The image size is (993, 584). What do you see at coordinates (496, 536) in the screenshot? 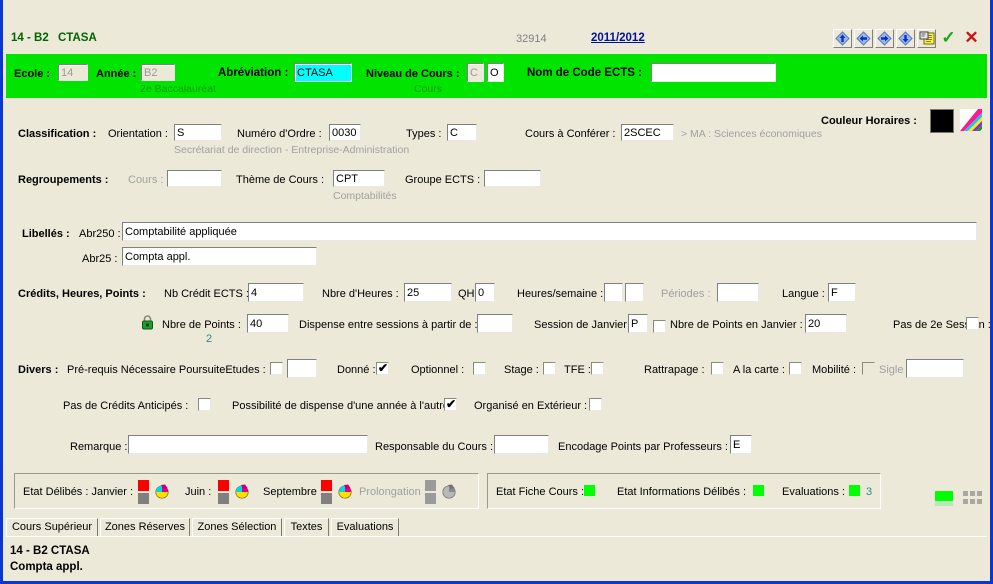
I see `tab-separator` at bounding box center [496, 536].